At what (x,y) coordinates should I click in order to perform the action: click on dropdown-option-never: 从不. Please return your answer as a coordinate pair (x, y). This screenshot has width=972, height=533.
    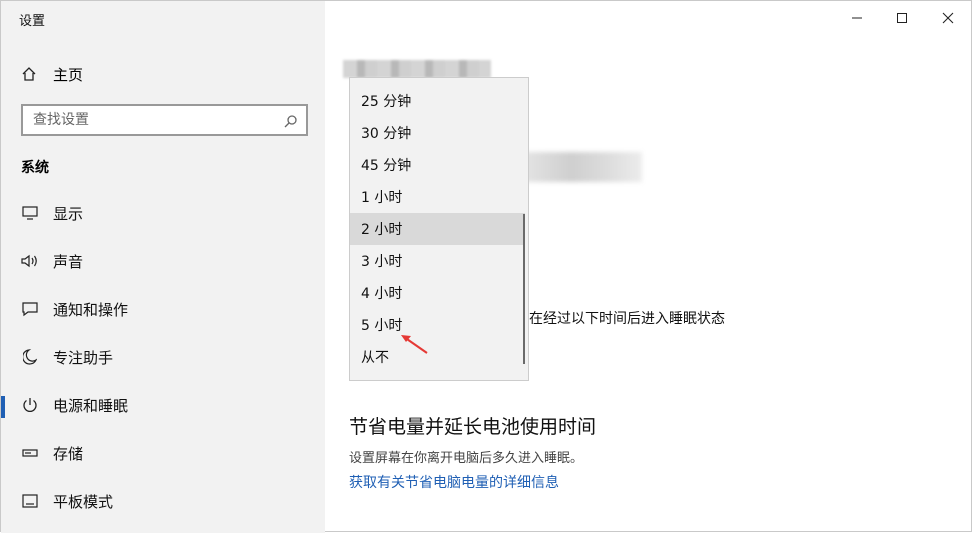
    Looking at the image, I should click on (437, 357).